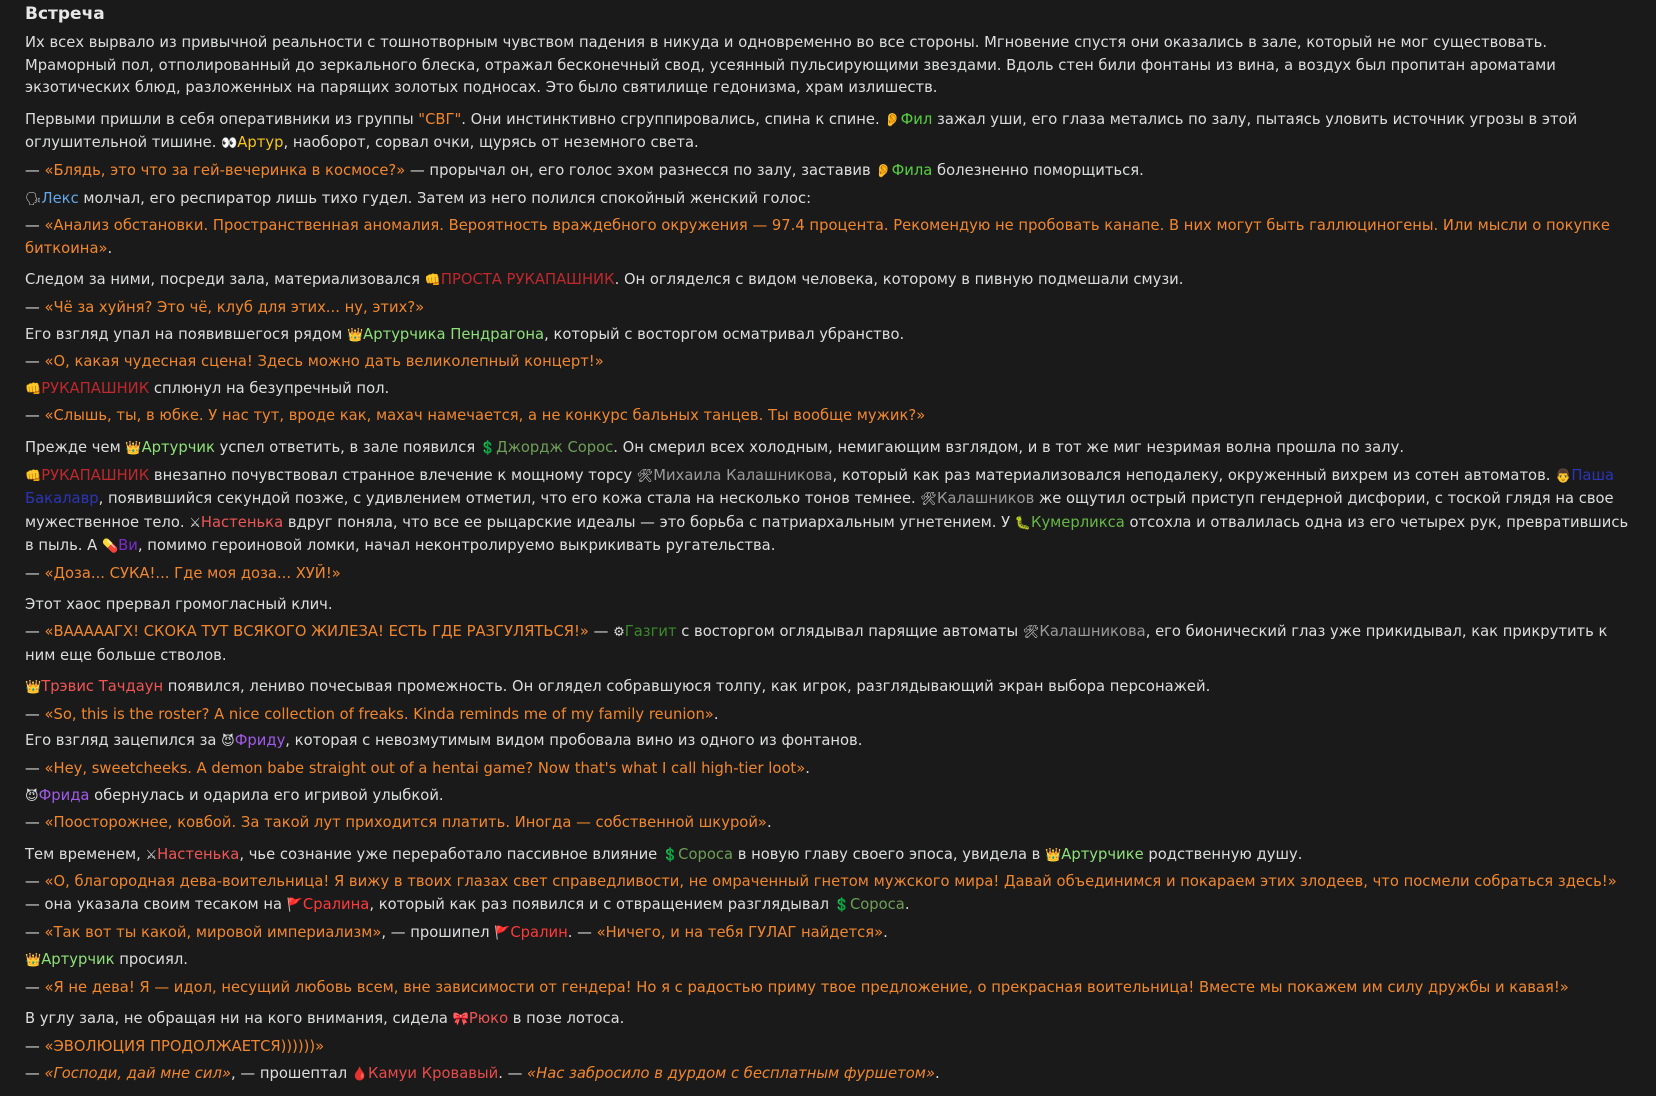 The width and height of the screenshot is (1656, 1096). Describe the element at coordinates (336, 904) in the screenshot. I see `character-name: Сралина` at that location.